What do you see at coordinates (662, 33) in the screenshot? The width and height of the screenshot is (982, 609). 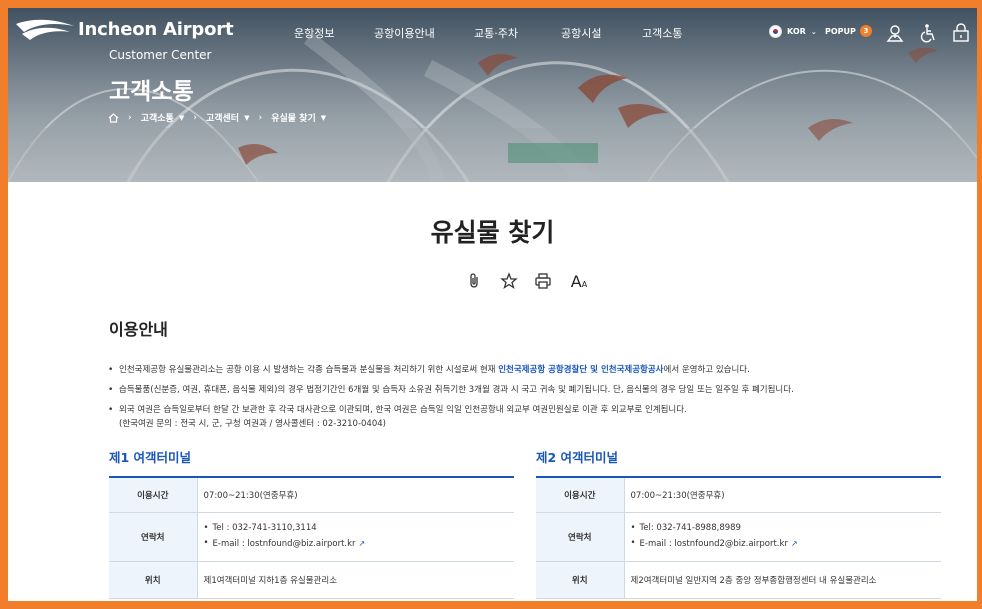 I see `nav-item-customer: 고객소통` at bounding box center [662, 33].